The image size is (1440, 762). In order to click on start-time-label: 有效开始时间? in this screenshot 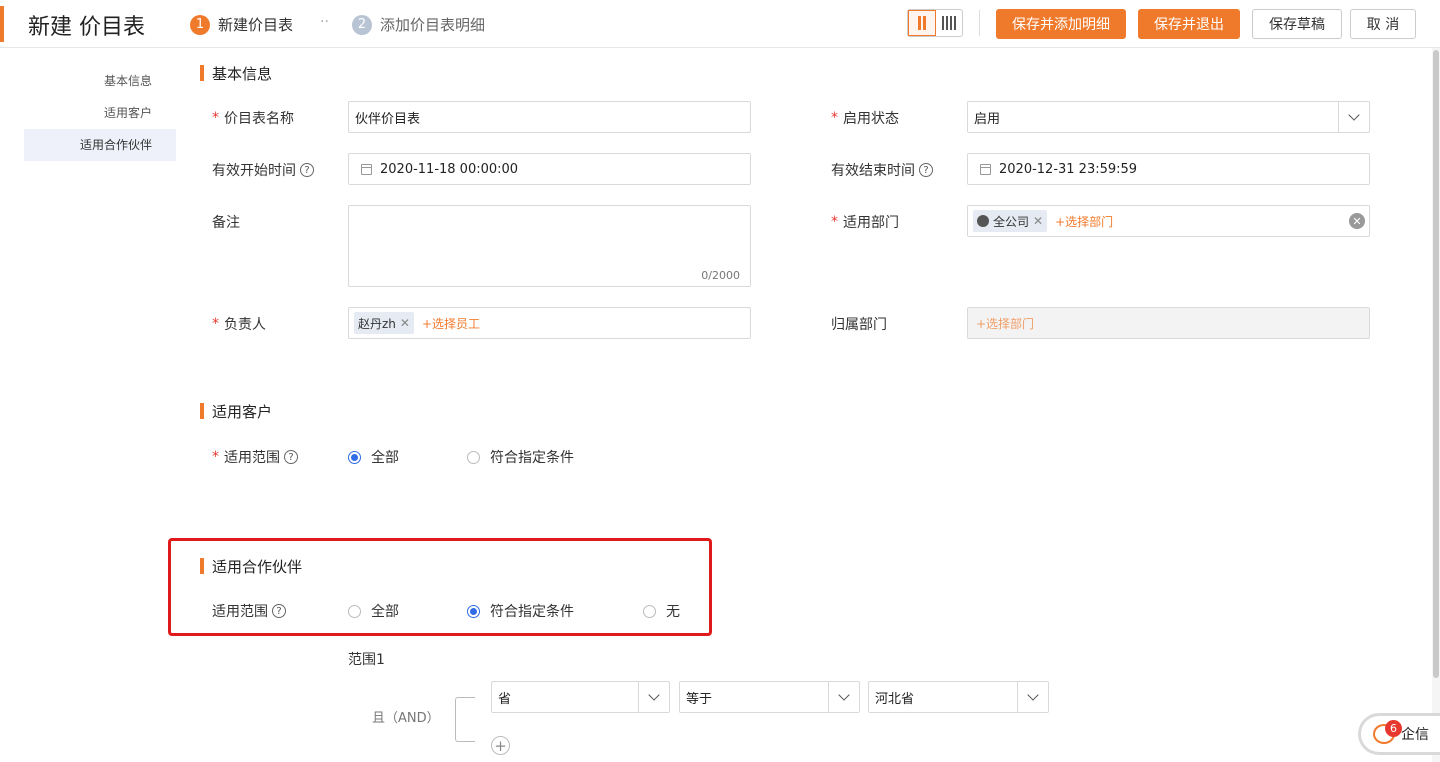, I will do `click(263, 170)`.